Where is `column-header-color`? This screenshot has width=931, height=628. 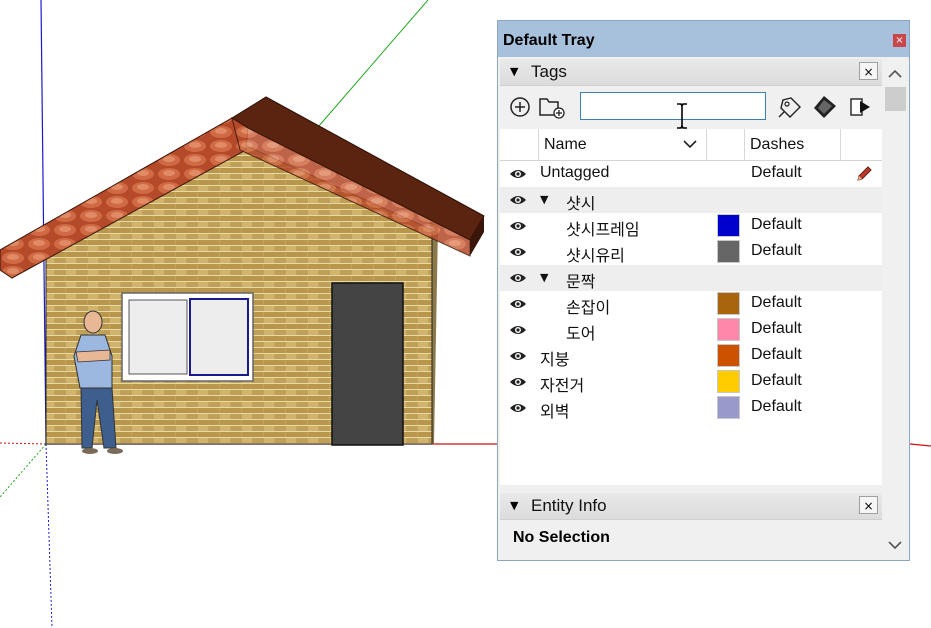 column-header-color is located at coordinates (725, 144).